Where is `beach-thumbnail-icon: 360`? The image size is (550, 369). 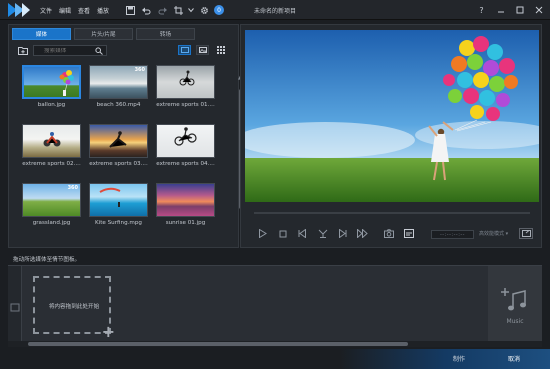 beach-thumbnail-icon: 360 is located at coordinates (118, 82).